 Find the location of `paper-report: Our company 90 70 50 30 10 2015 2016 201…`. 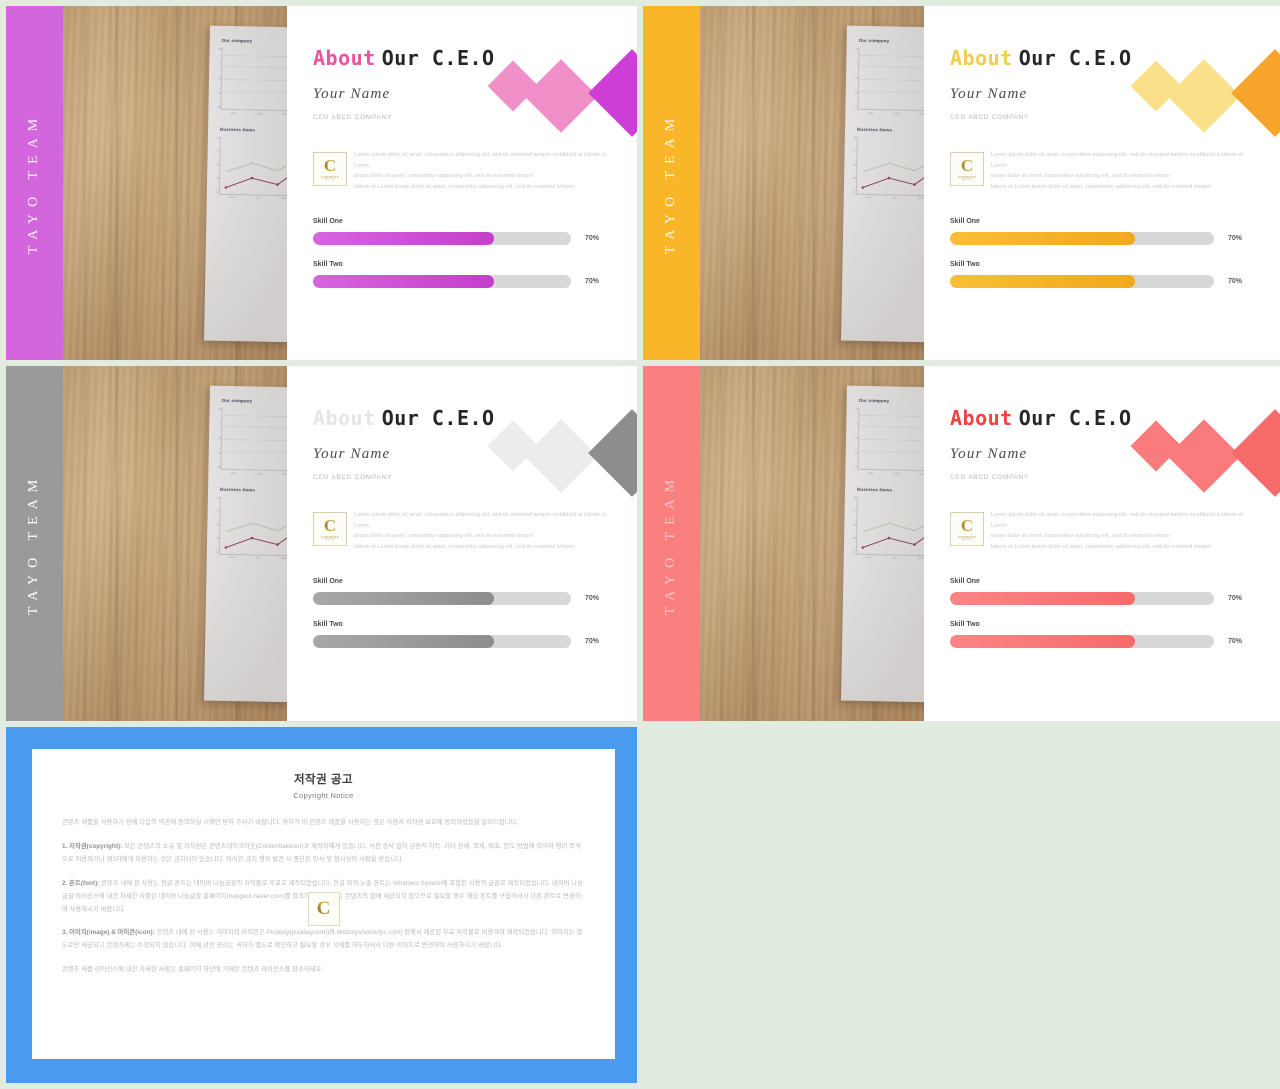

paper-report: Our company 90 70 50 30 10 2015 2016 201… is located at coordinates (245, 184).